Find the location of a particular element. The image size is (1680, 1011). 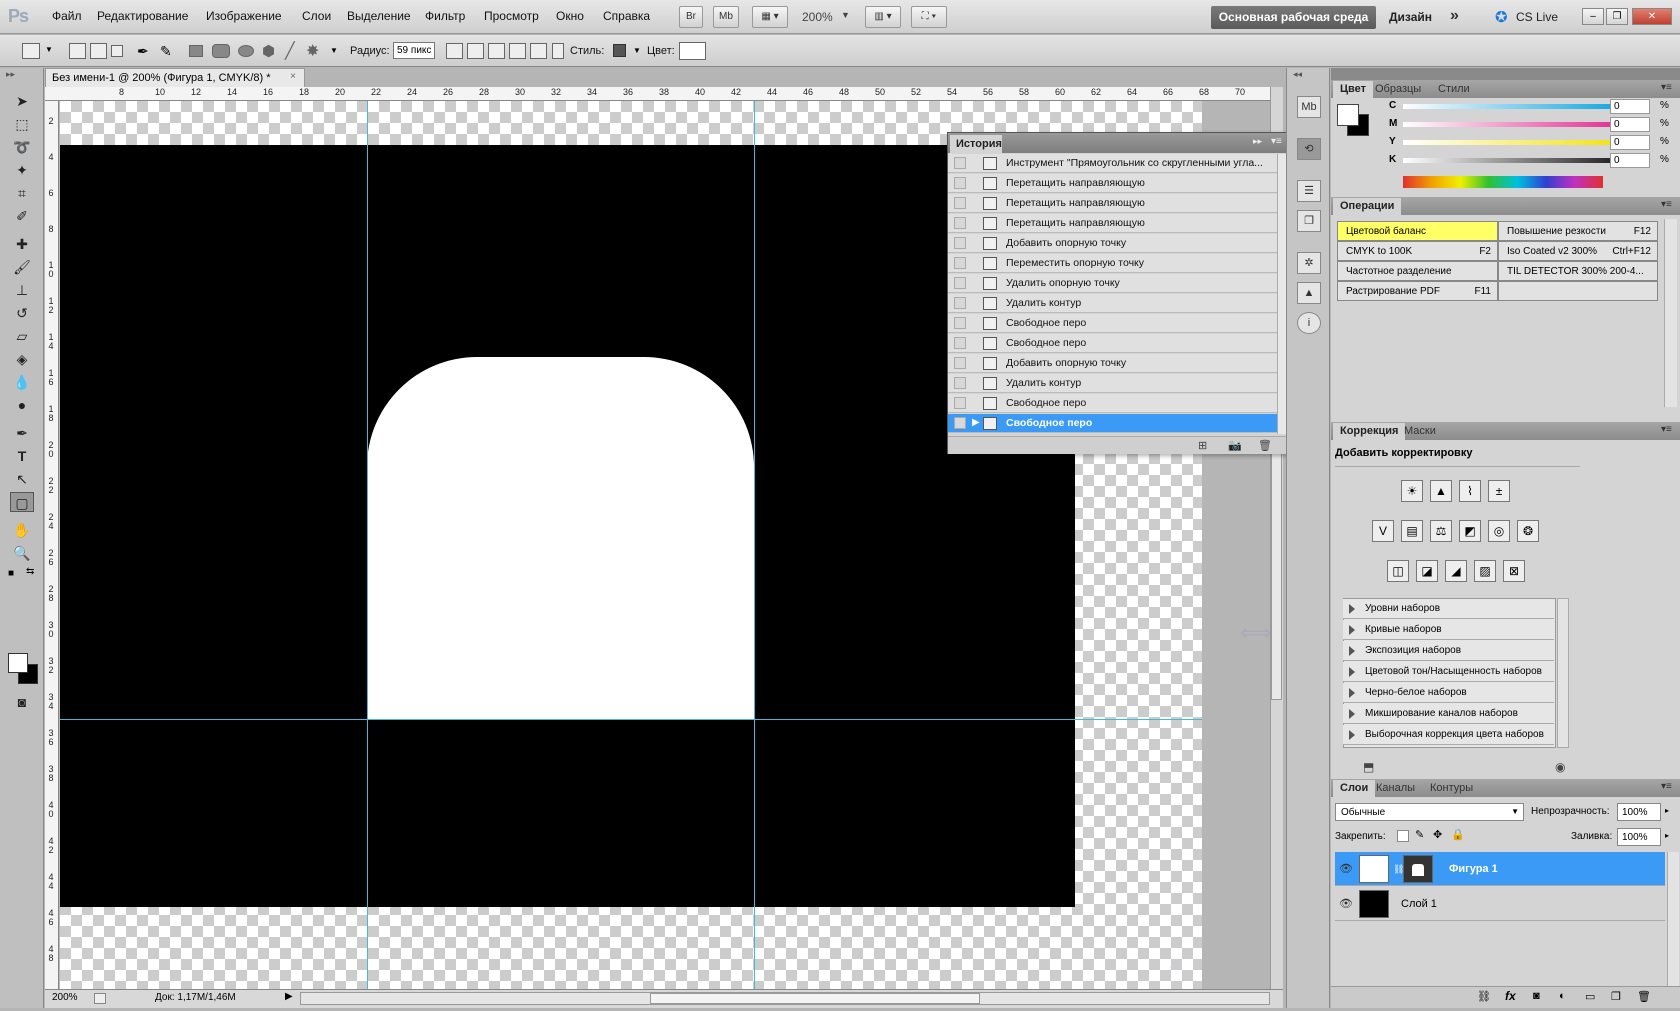

lock-all-icon: 🔒 is located at coordinates (1458, 834).